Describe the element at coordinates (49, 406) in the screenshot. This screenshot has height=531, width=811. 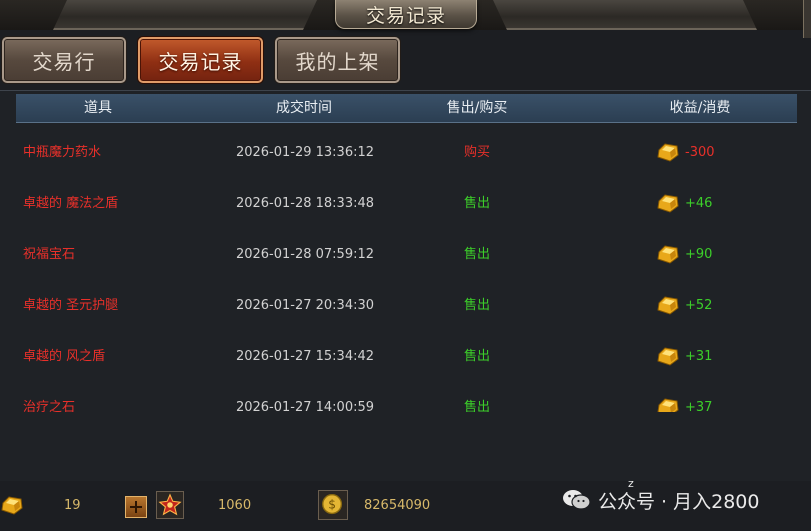
I see `item-name: 治疗之石` at that location.